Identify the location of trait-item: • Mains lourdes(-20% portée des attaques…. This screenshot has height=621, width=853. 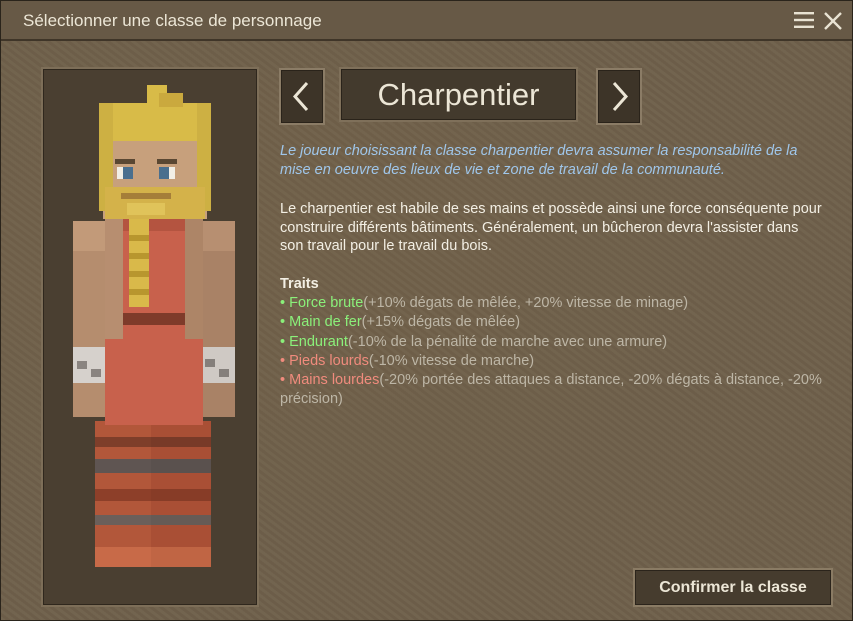
(552, 390).